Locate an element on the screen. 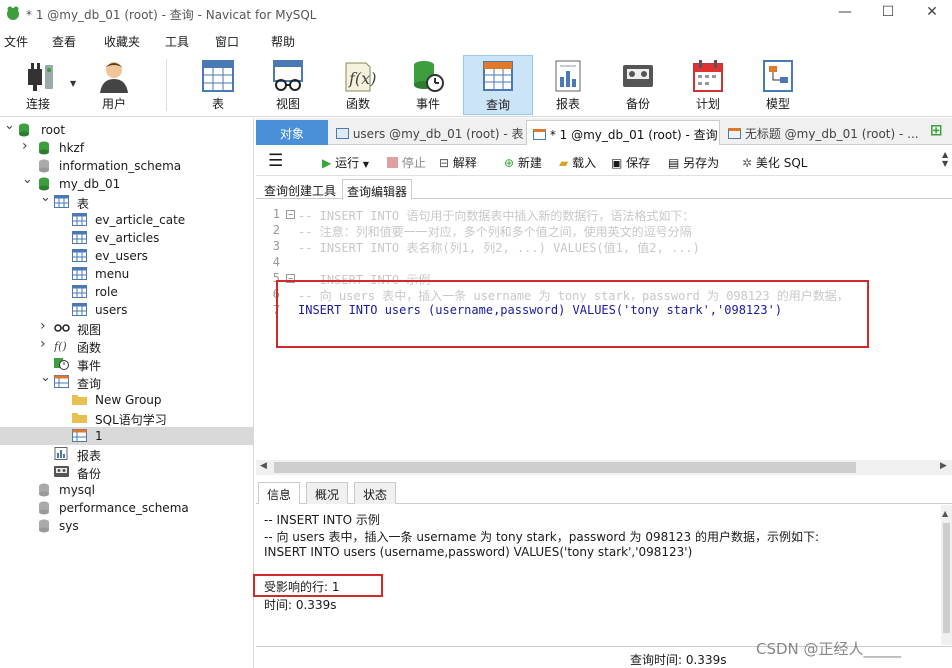  tree-item: performance_schema is located at coordinates (126, 508).